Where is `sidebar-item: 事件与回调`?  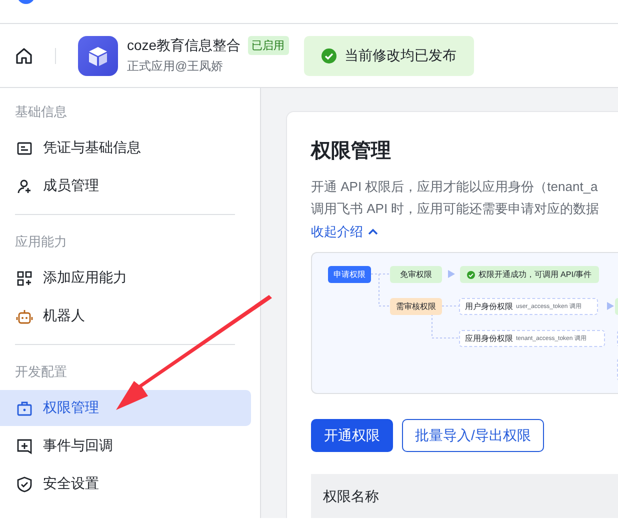 sidebar-item: 事件与回调 is located at coordinates (125, 446).